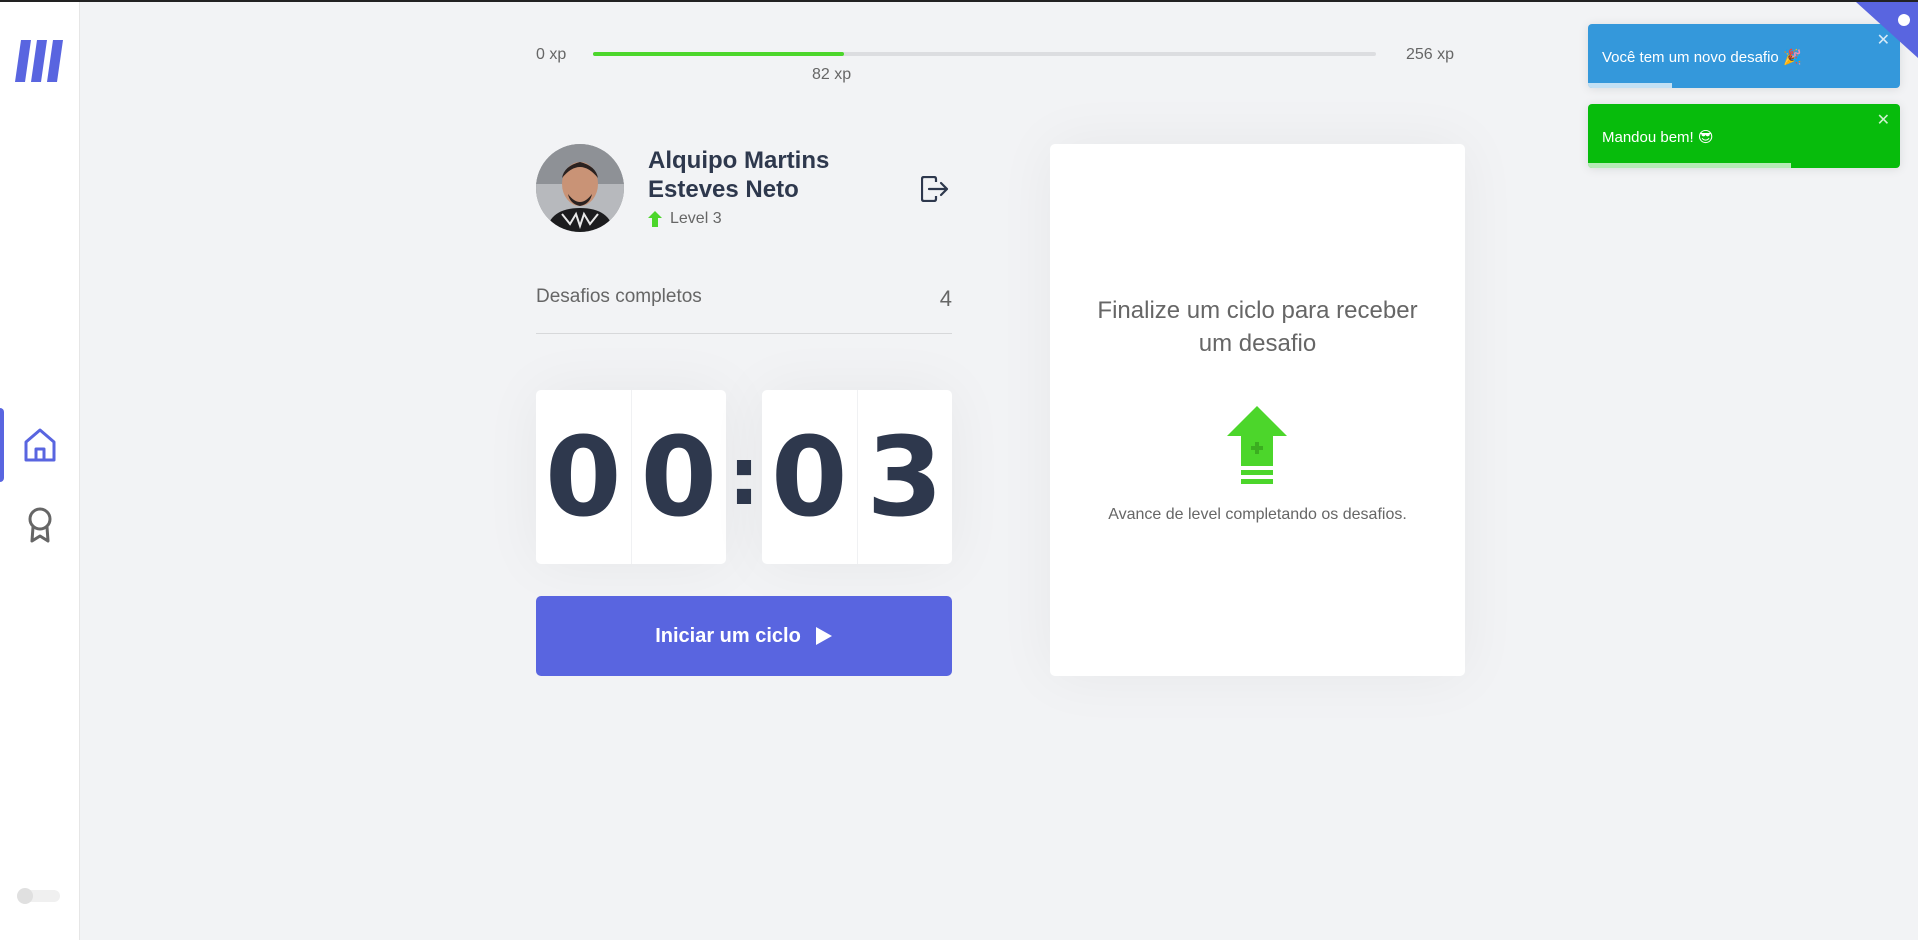  I want to click on profile-level: Level 3, so click(685, 219).